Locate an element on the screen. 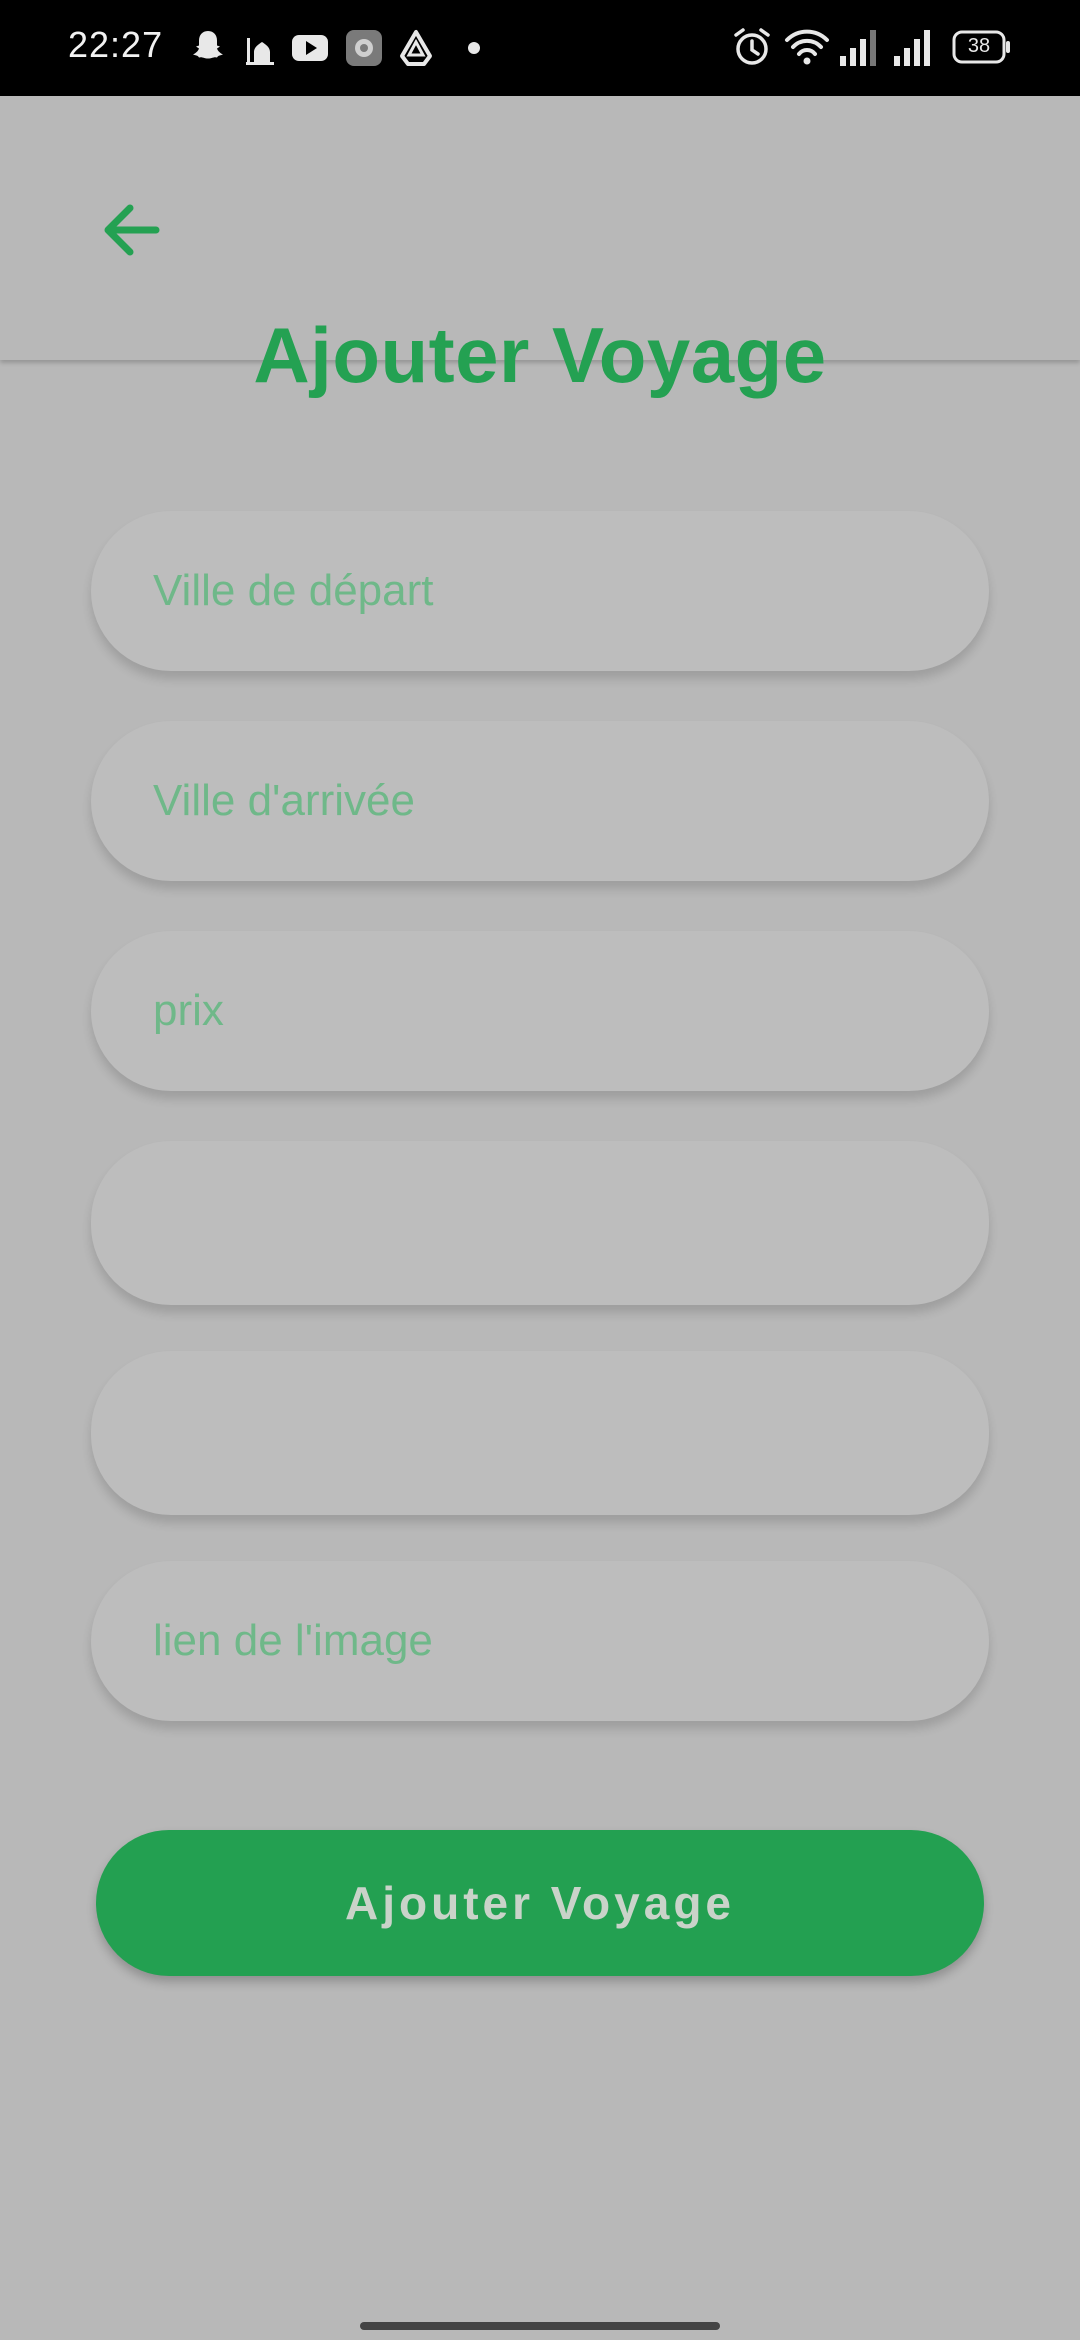 This screenshot has height=2340, width=1080. arrow-left-icon is located at coordinates (132, 230).